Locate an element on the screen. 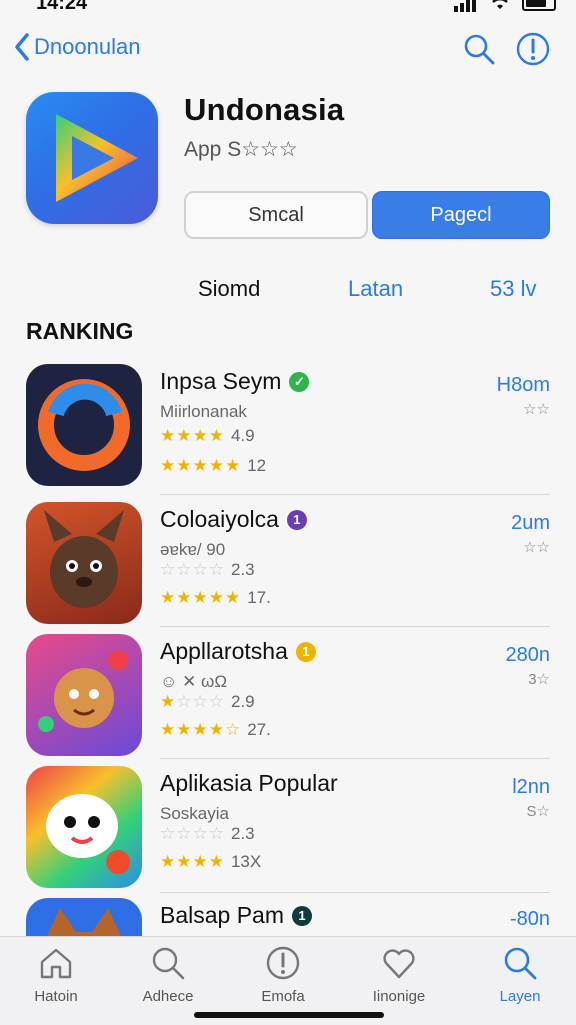 The height and width of the screenshot is (1025, 576). tab-search-active: Layen is located at coordinates (520, 975).